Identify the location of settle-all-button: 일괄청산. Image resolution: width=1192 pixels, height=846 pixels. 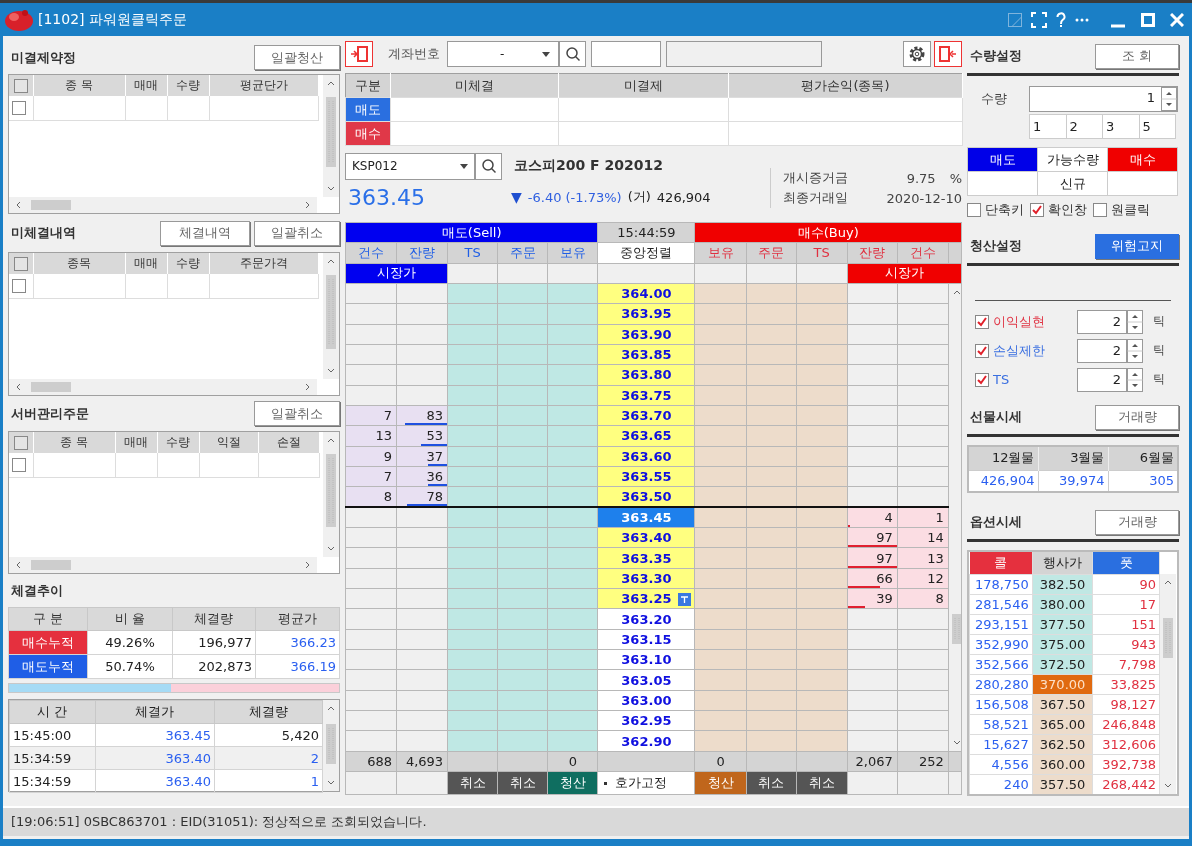
(297, 57).